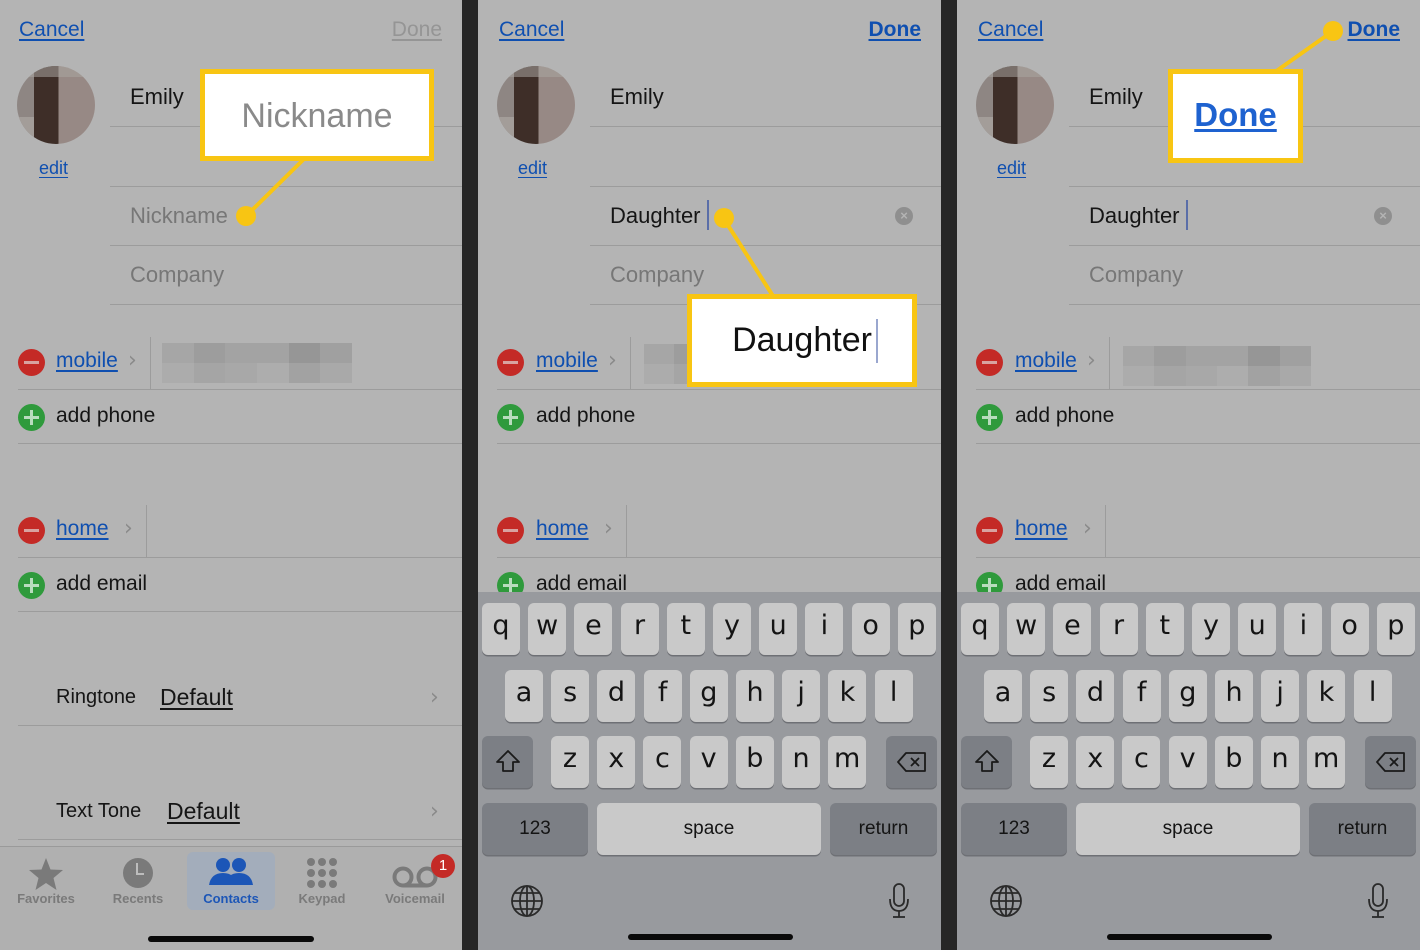  I want to click on tab-recents: Recents, so click(138, 881).